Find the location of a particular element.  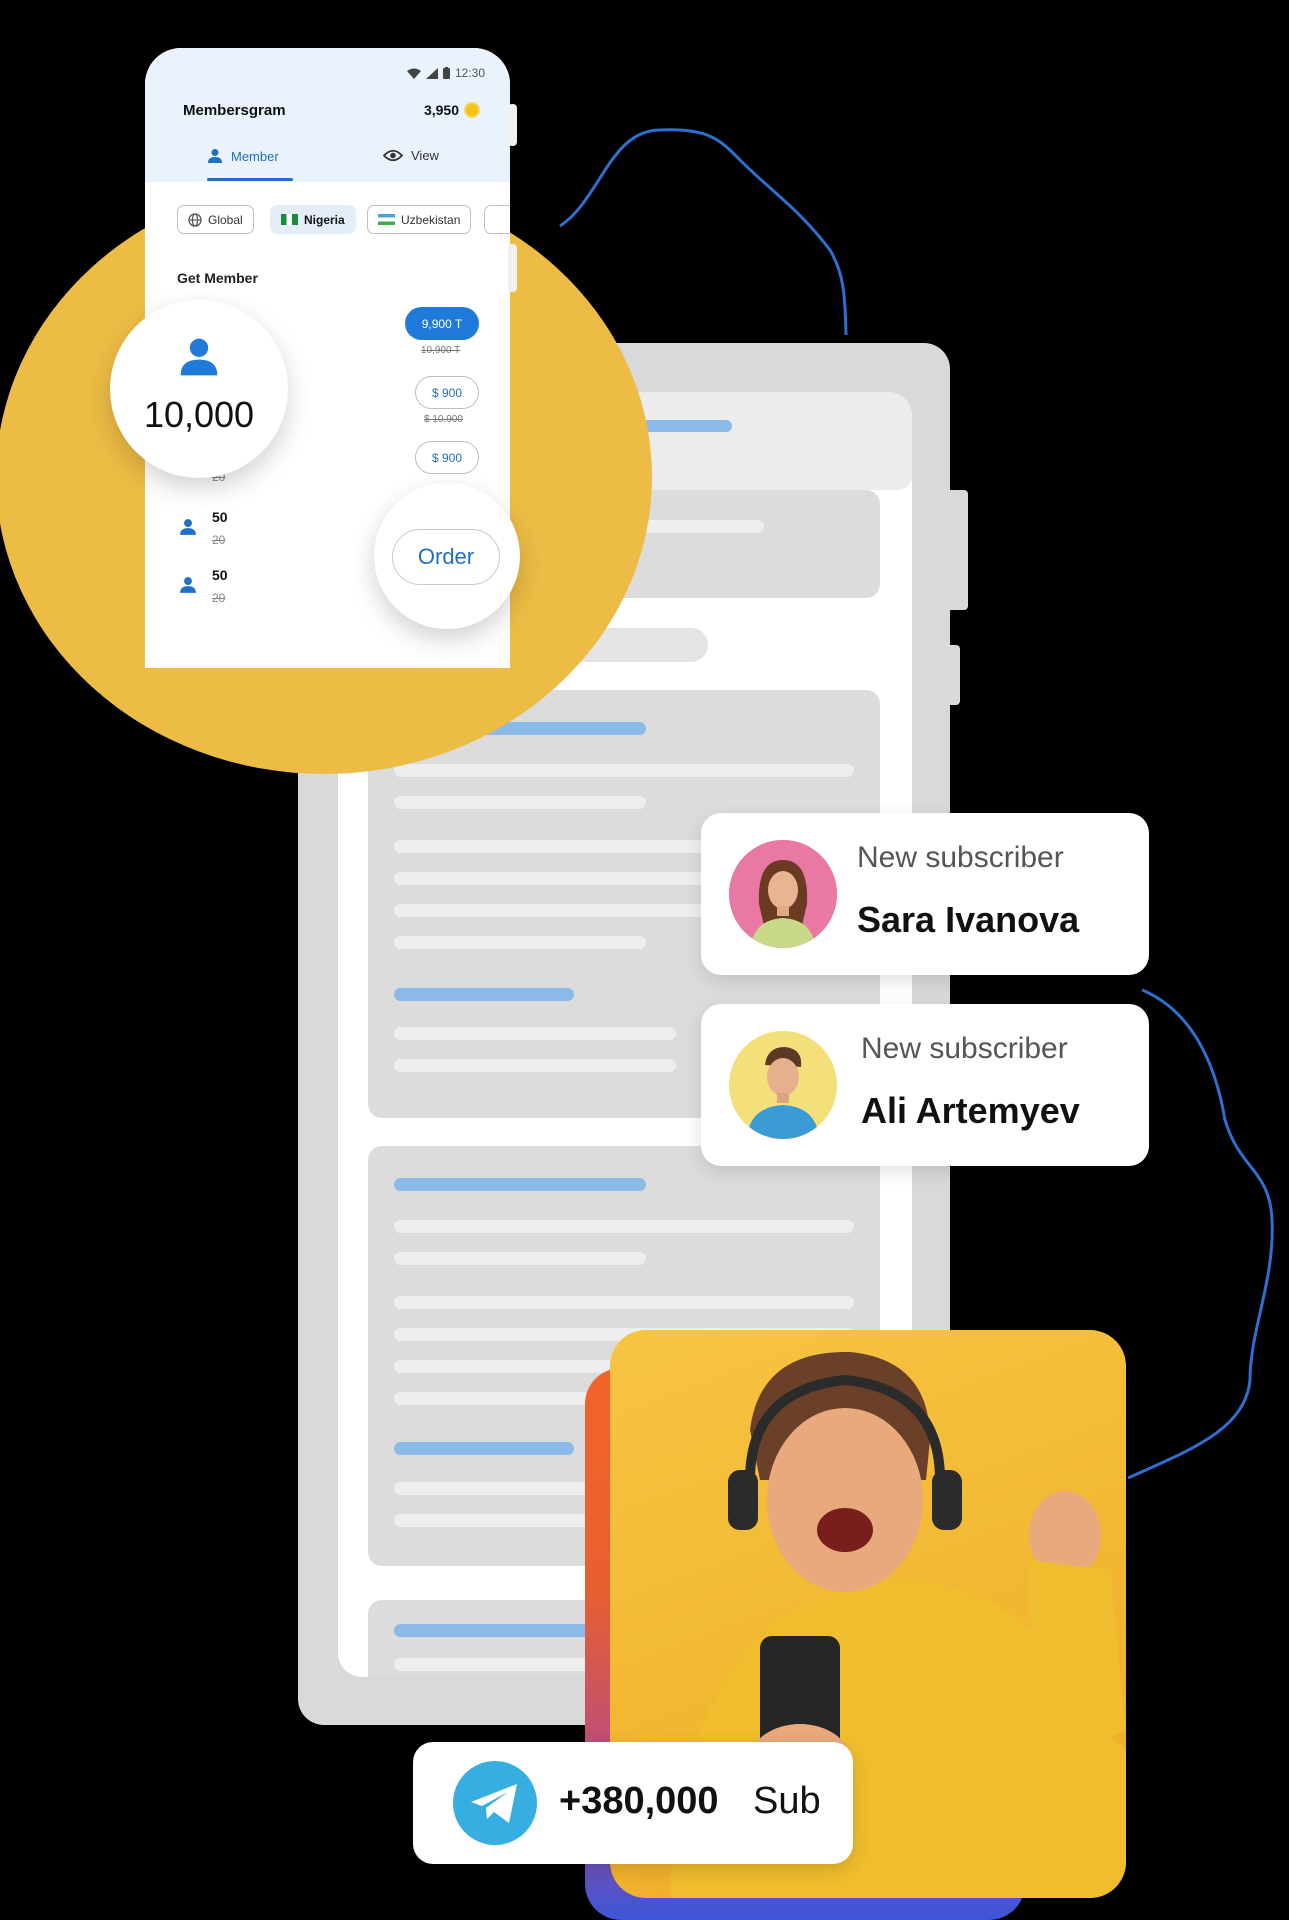

telegram-icon is located at coordinates (495, 1803).